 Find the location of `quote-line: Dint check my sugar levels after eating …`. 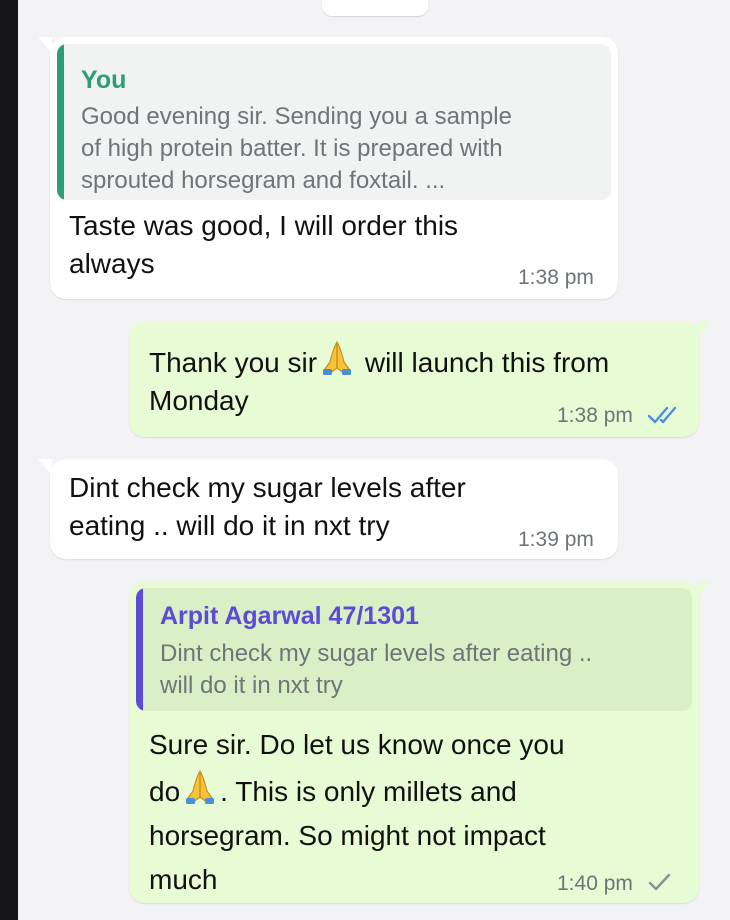

quote-line: Dint check my sugar levels after eating … is located at coordinates (376, 653).